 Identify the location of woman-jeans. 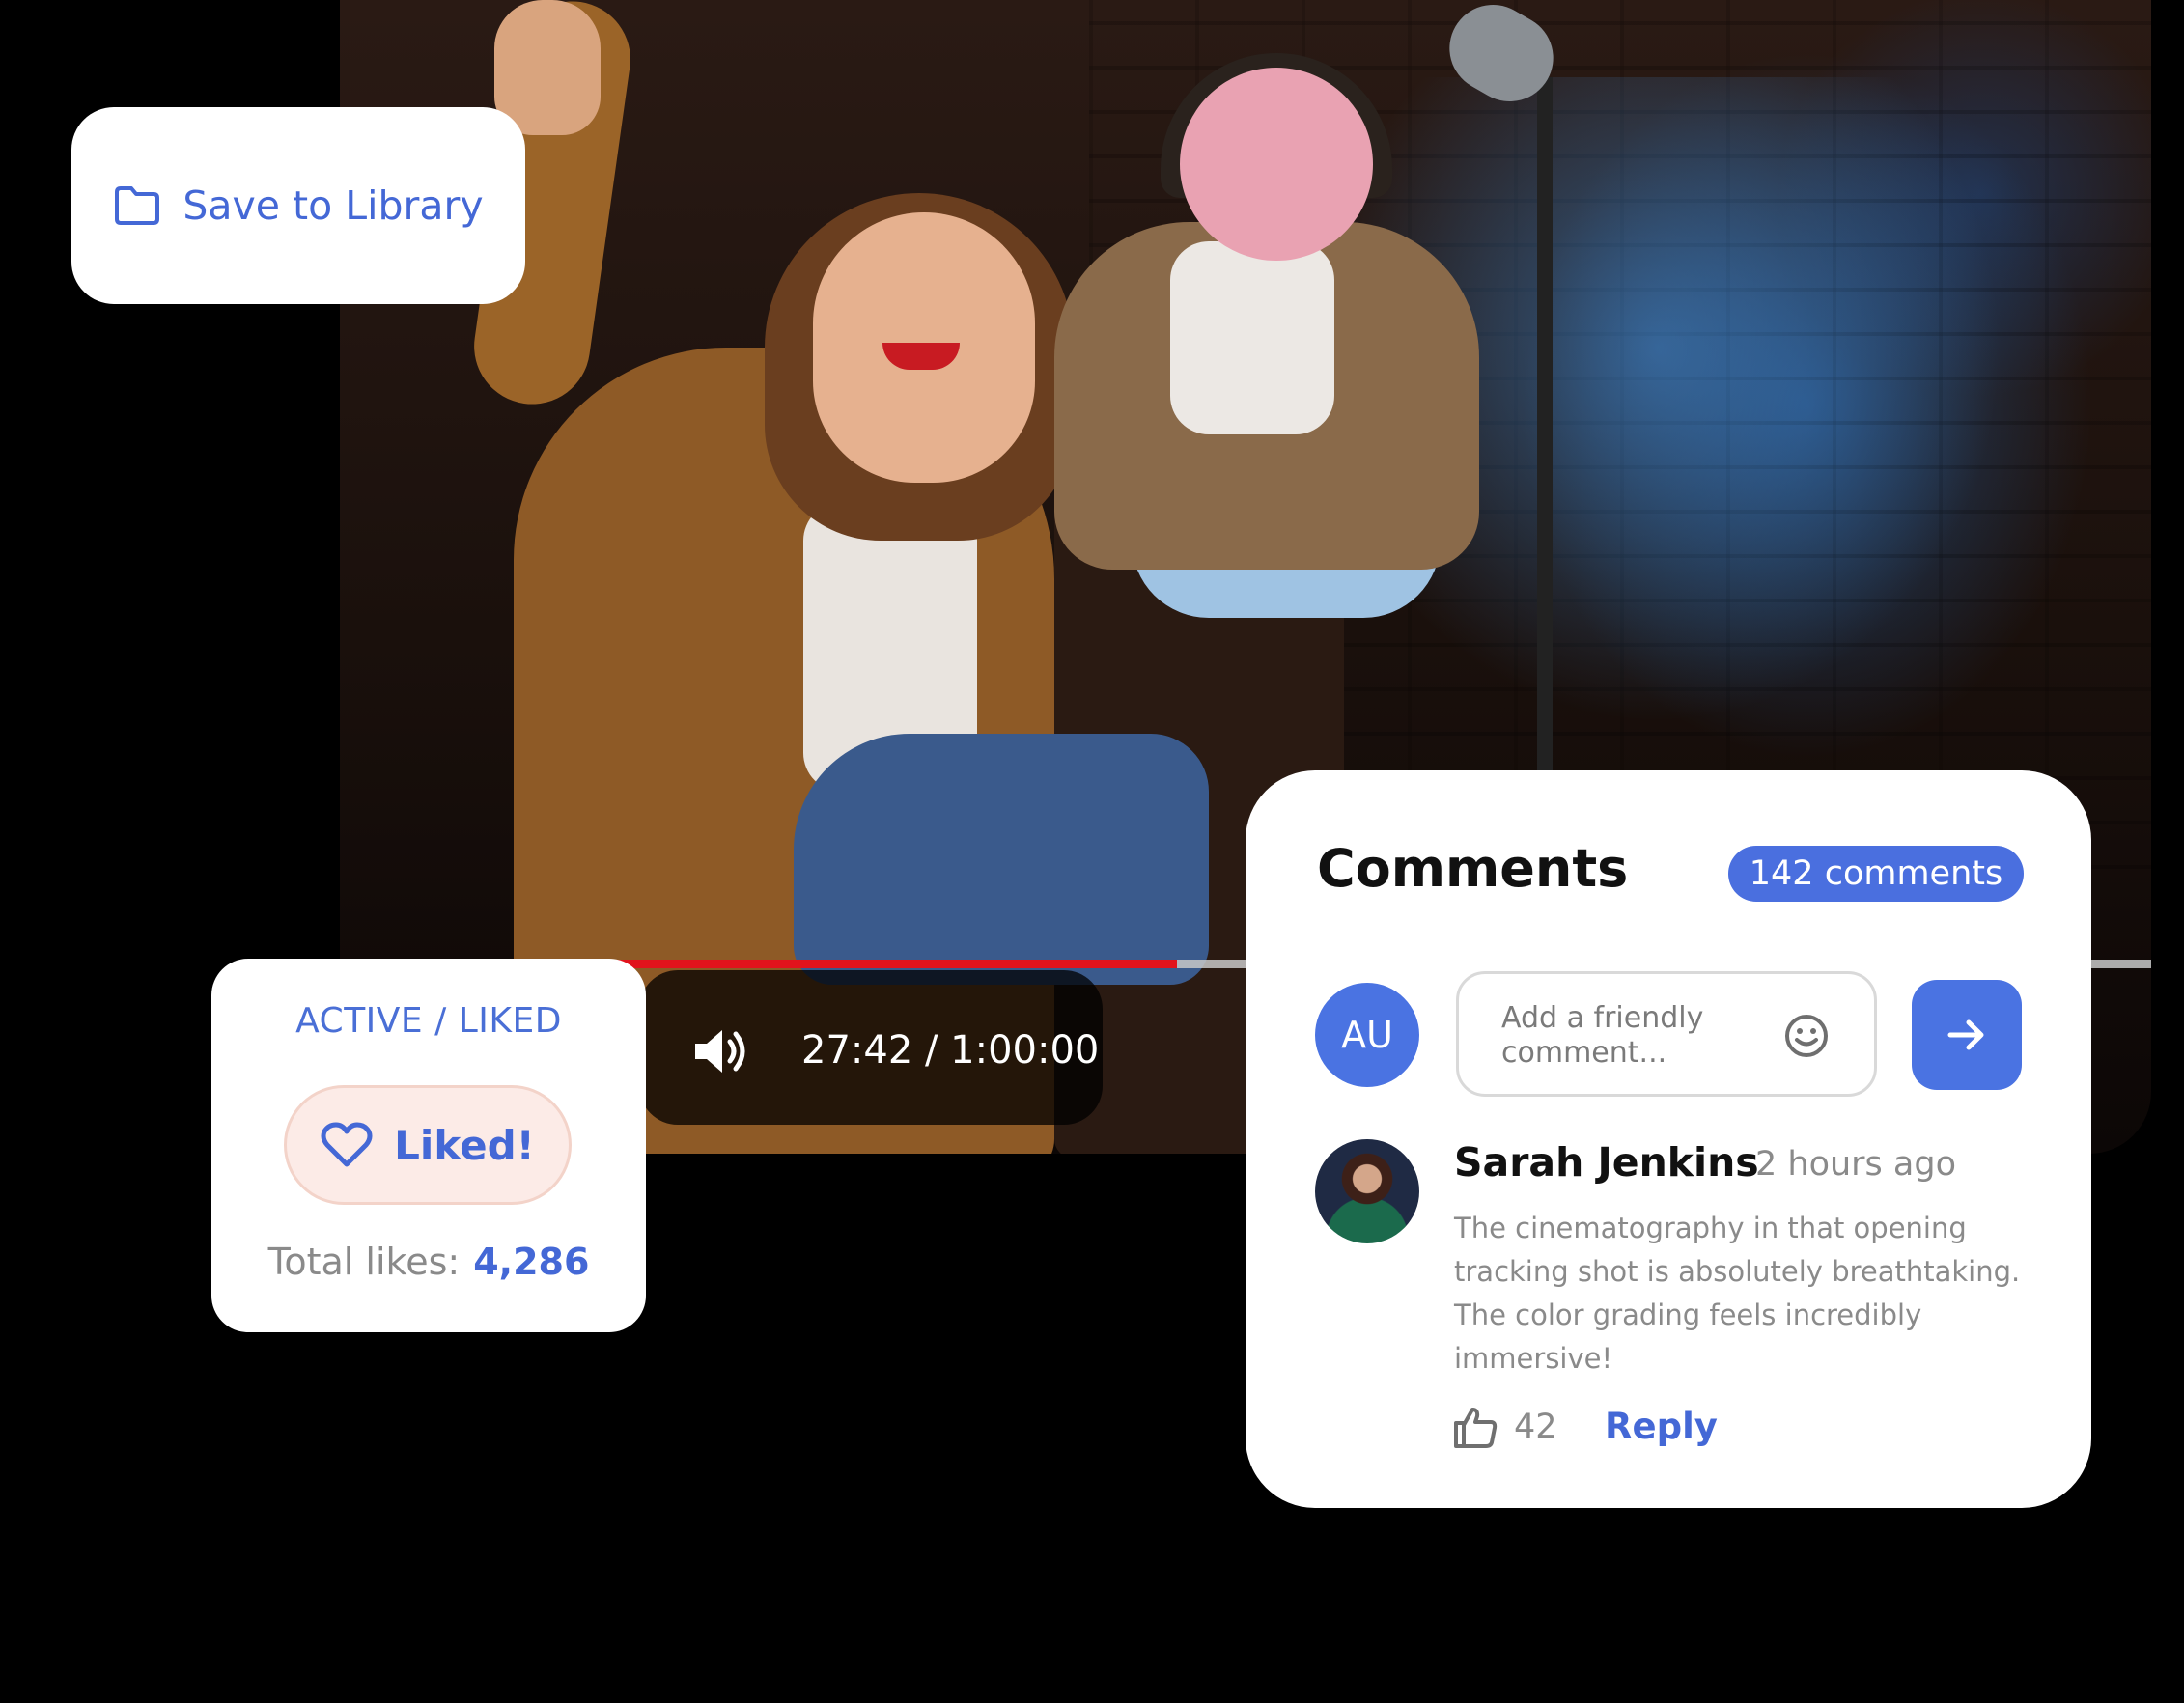
(1002, 859).